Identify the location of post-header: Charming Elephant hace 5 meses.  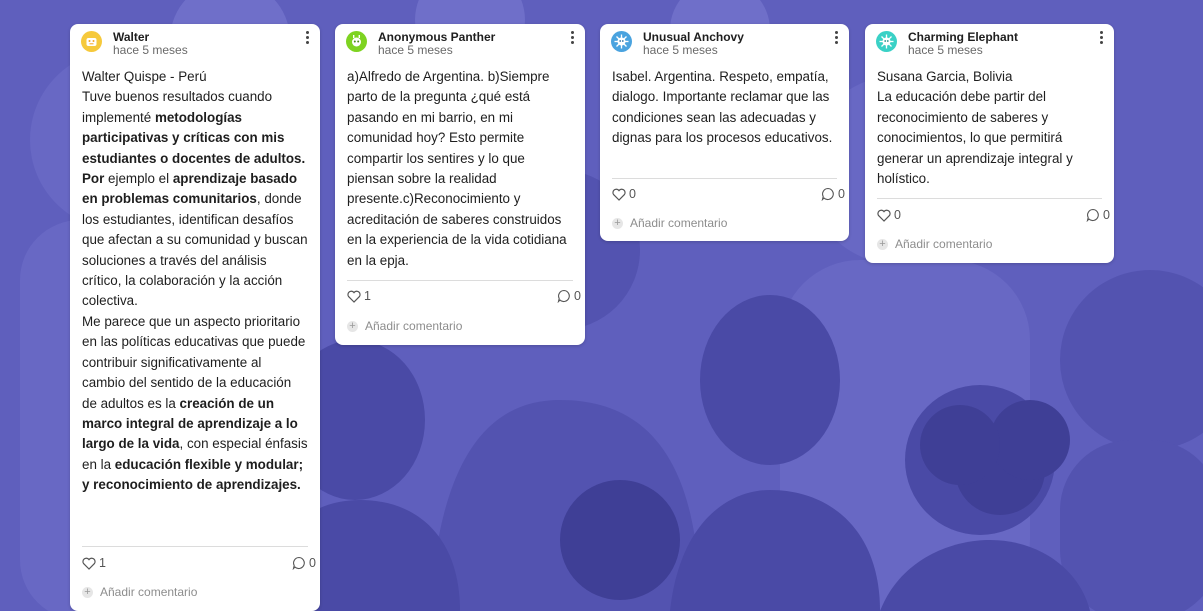
(989, 42).